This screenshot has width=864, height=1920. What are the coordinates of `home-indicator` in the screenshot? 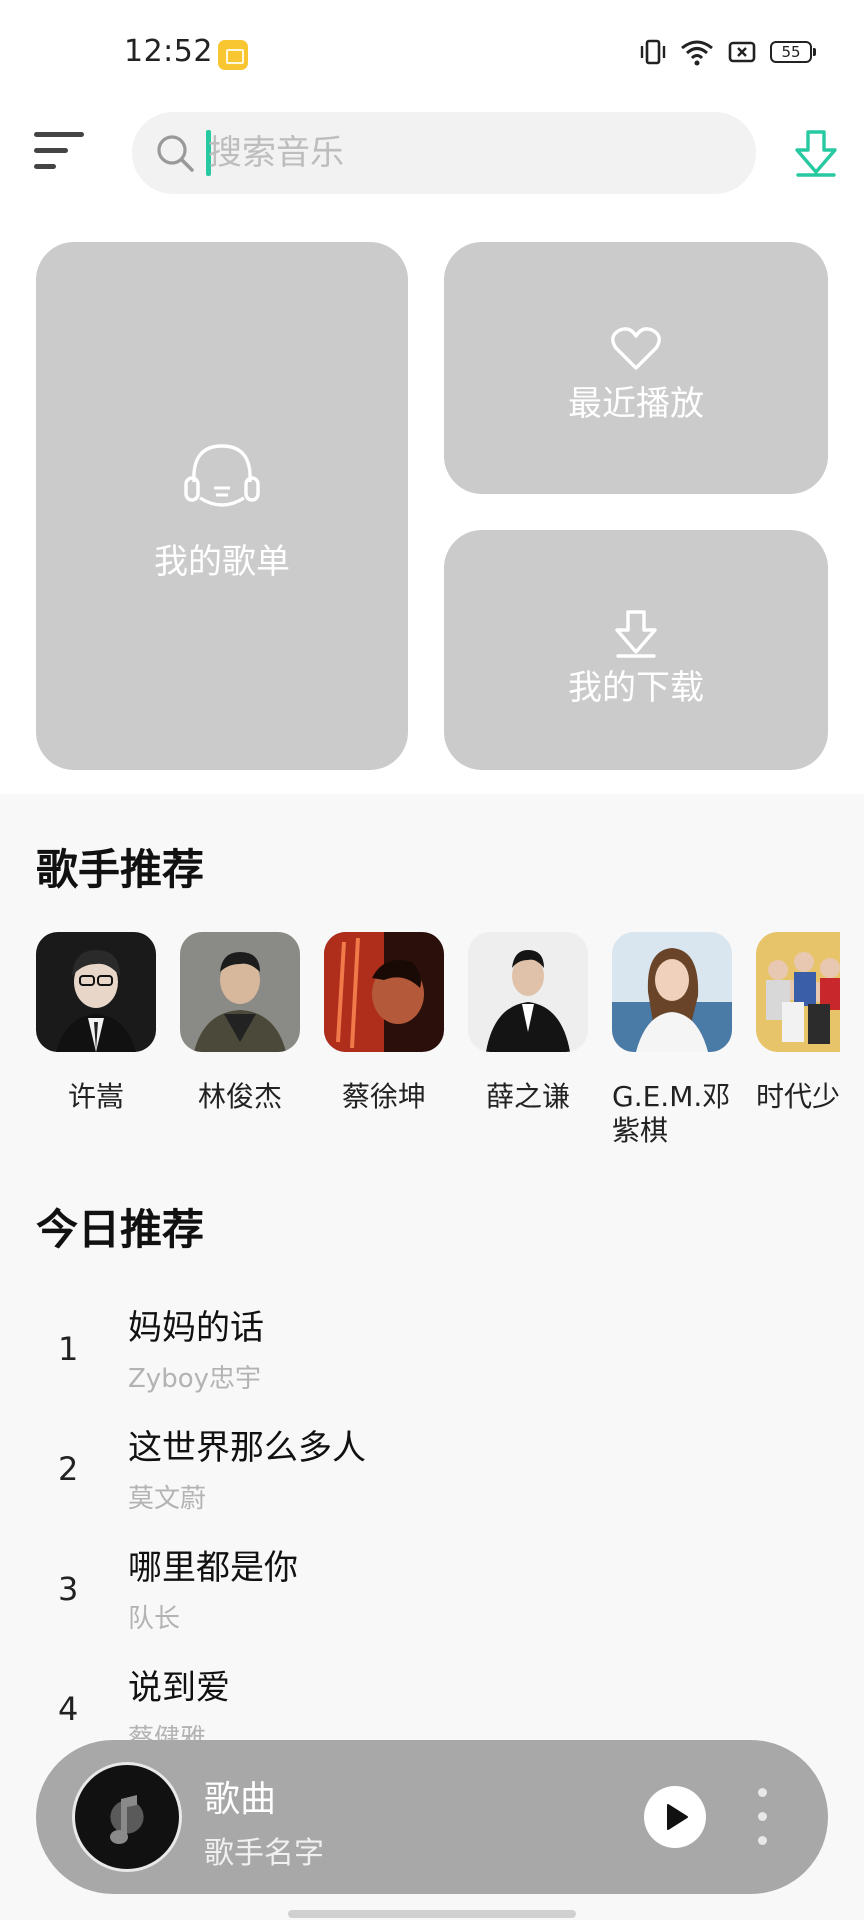 It's located at (432, 1914).